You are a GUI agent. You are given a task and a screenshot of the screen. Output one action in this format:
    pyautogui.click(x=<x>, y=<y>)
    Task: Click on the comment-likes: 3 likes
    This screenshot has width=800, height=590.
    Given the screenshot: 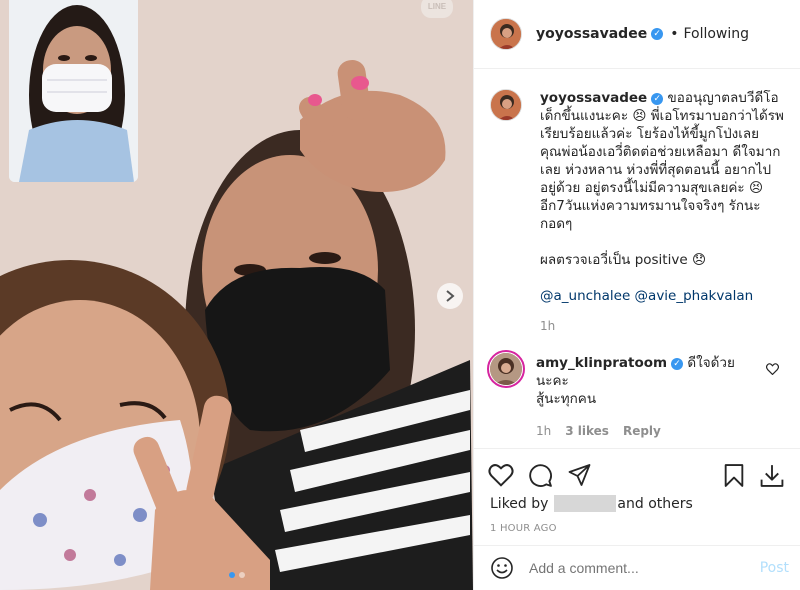 What is the action you would take?
    pyautogui.click(x=587, y=431)
    